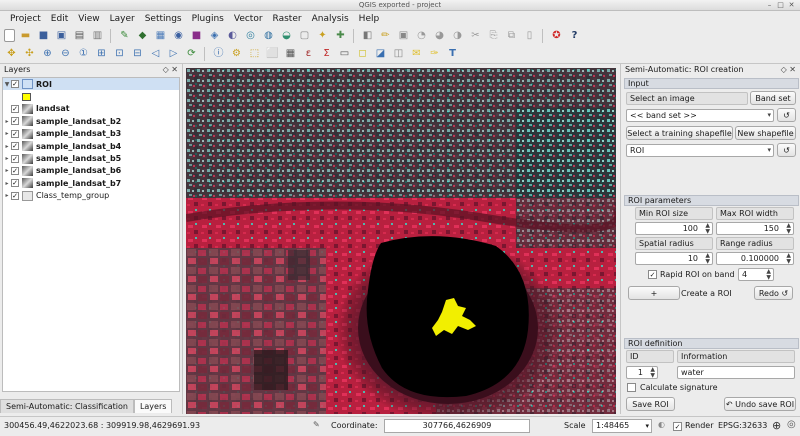  What do you see at coordinates (385, 35) in the screenshot?
I see `toggle-editing-icon: ✏` at bounding box center [385, 35].